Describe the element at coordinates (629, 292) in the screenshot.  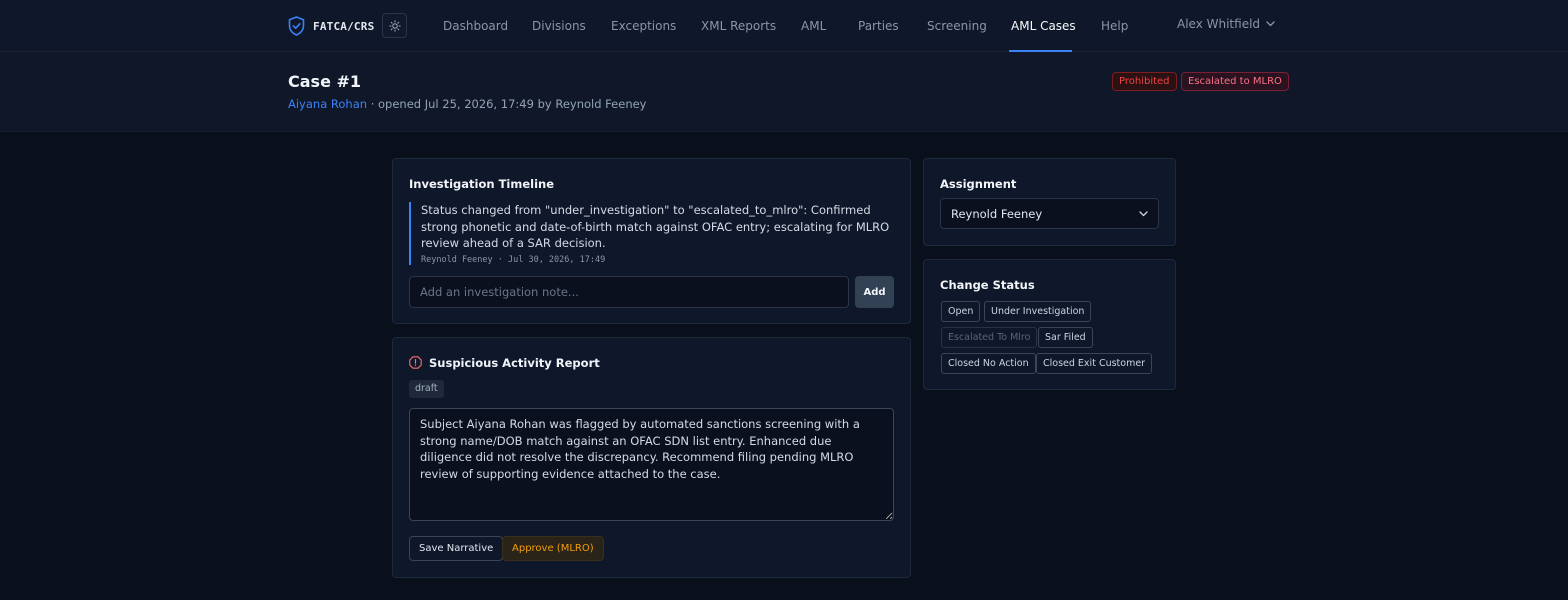
I see `investigation-note-input` at that location.